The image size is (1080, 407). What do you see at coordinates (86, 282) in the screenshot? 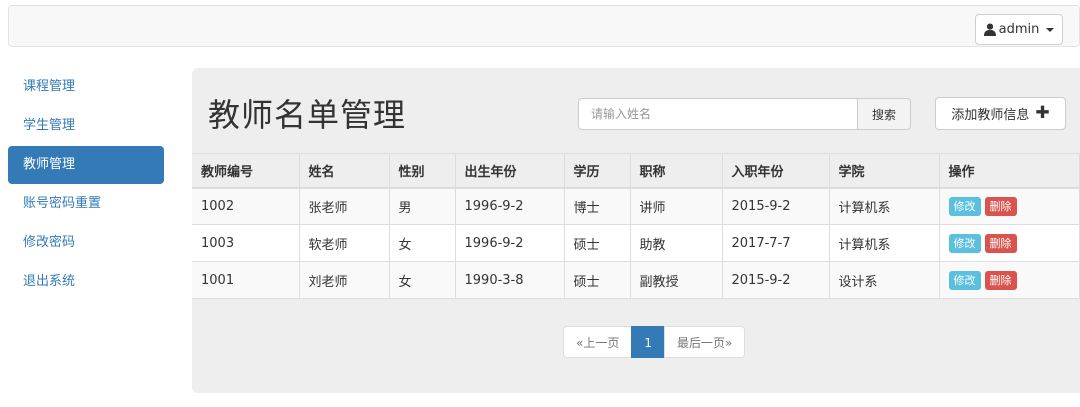
I see `sidebar-item-logout: 退出系统` at bounding box center [86, 282].